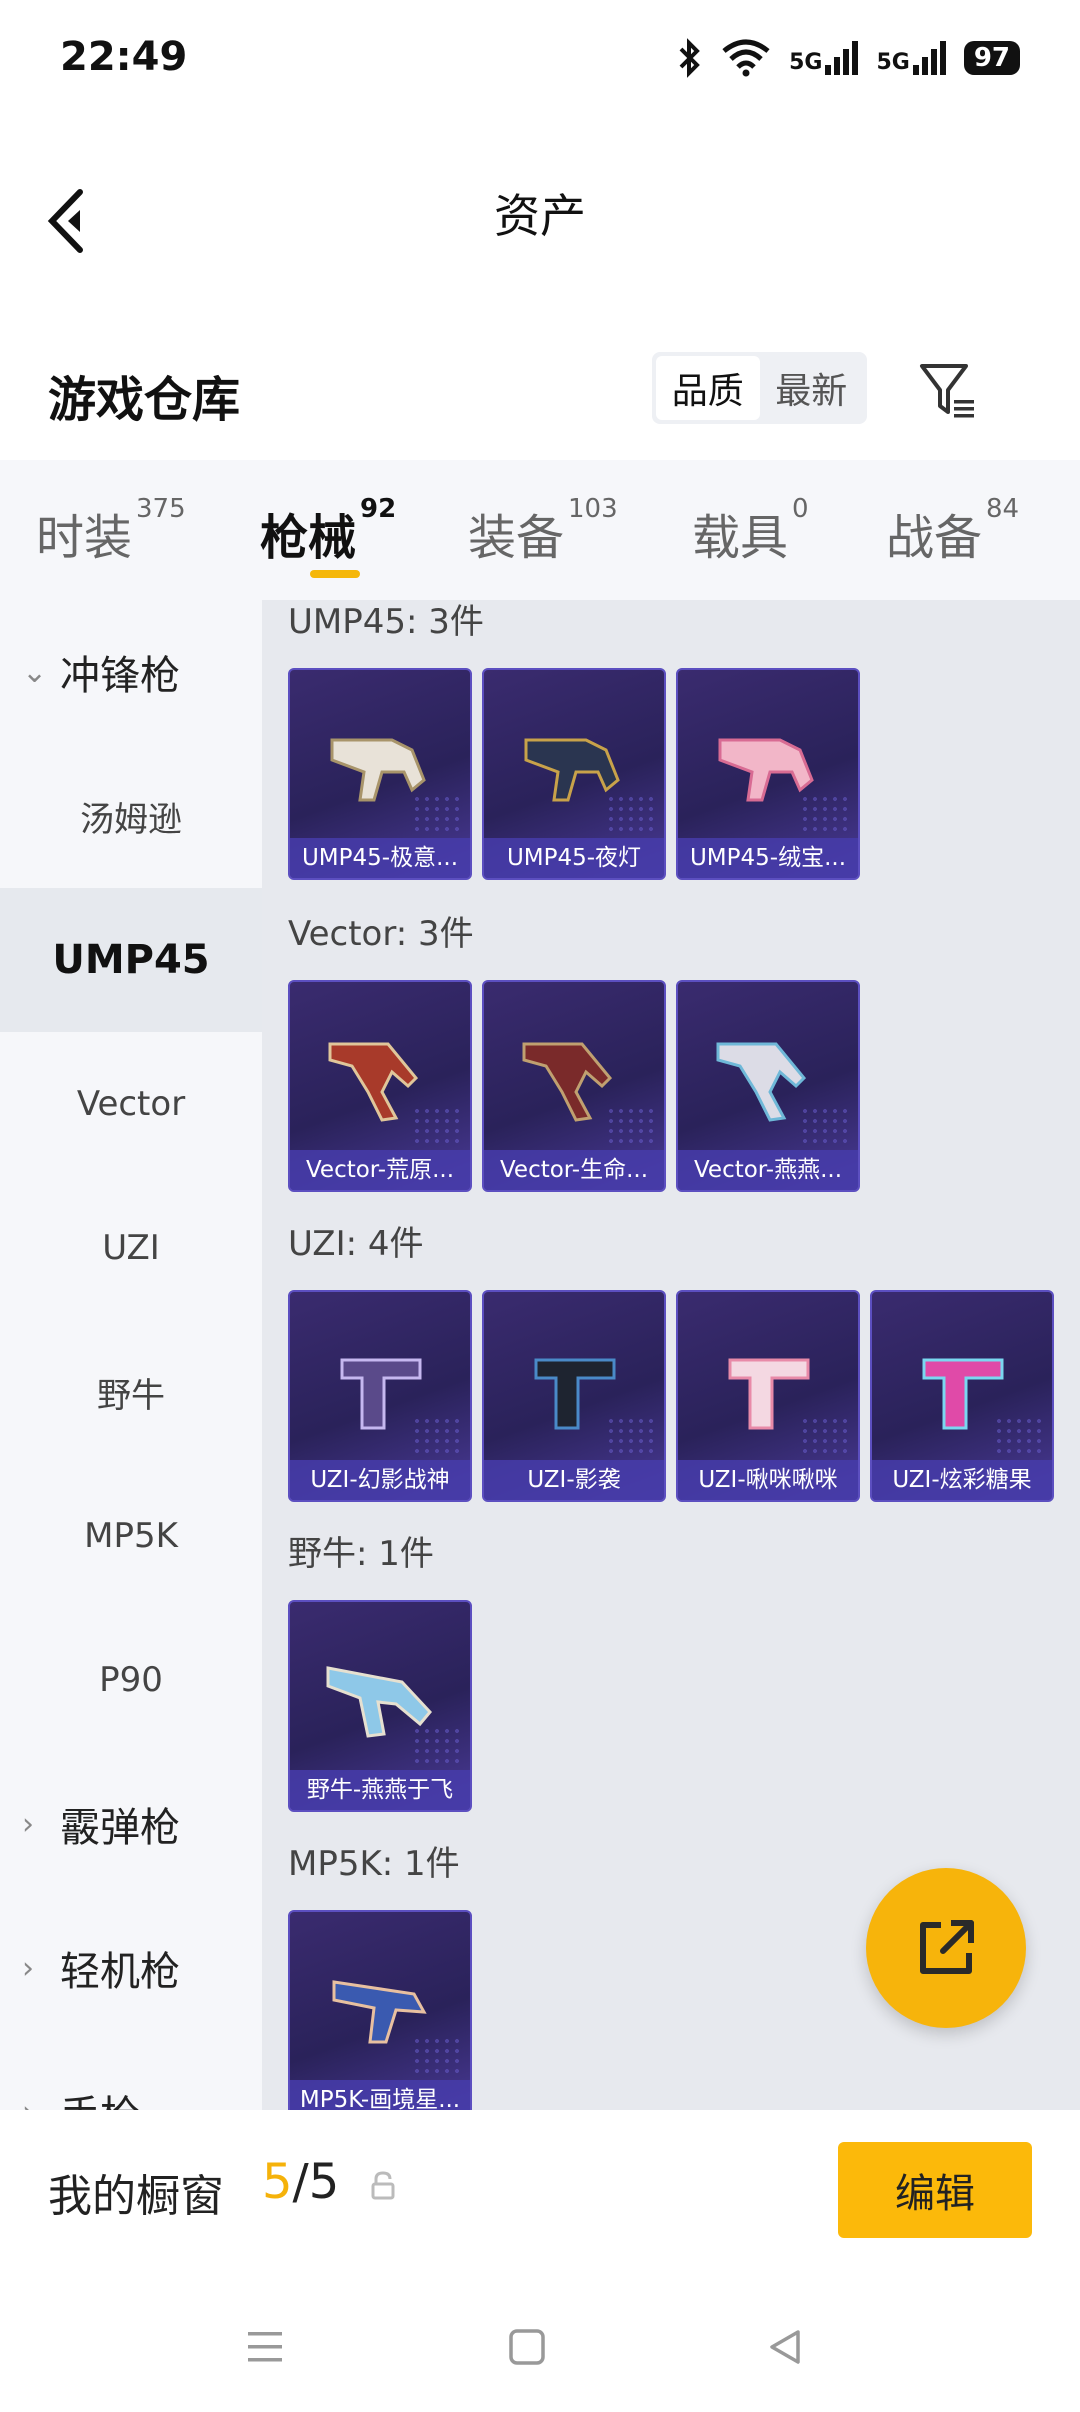  Describe the element at coordinates (812, 388) in the screenshot. I see `sort-option-newest: 最新` at that location.